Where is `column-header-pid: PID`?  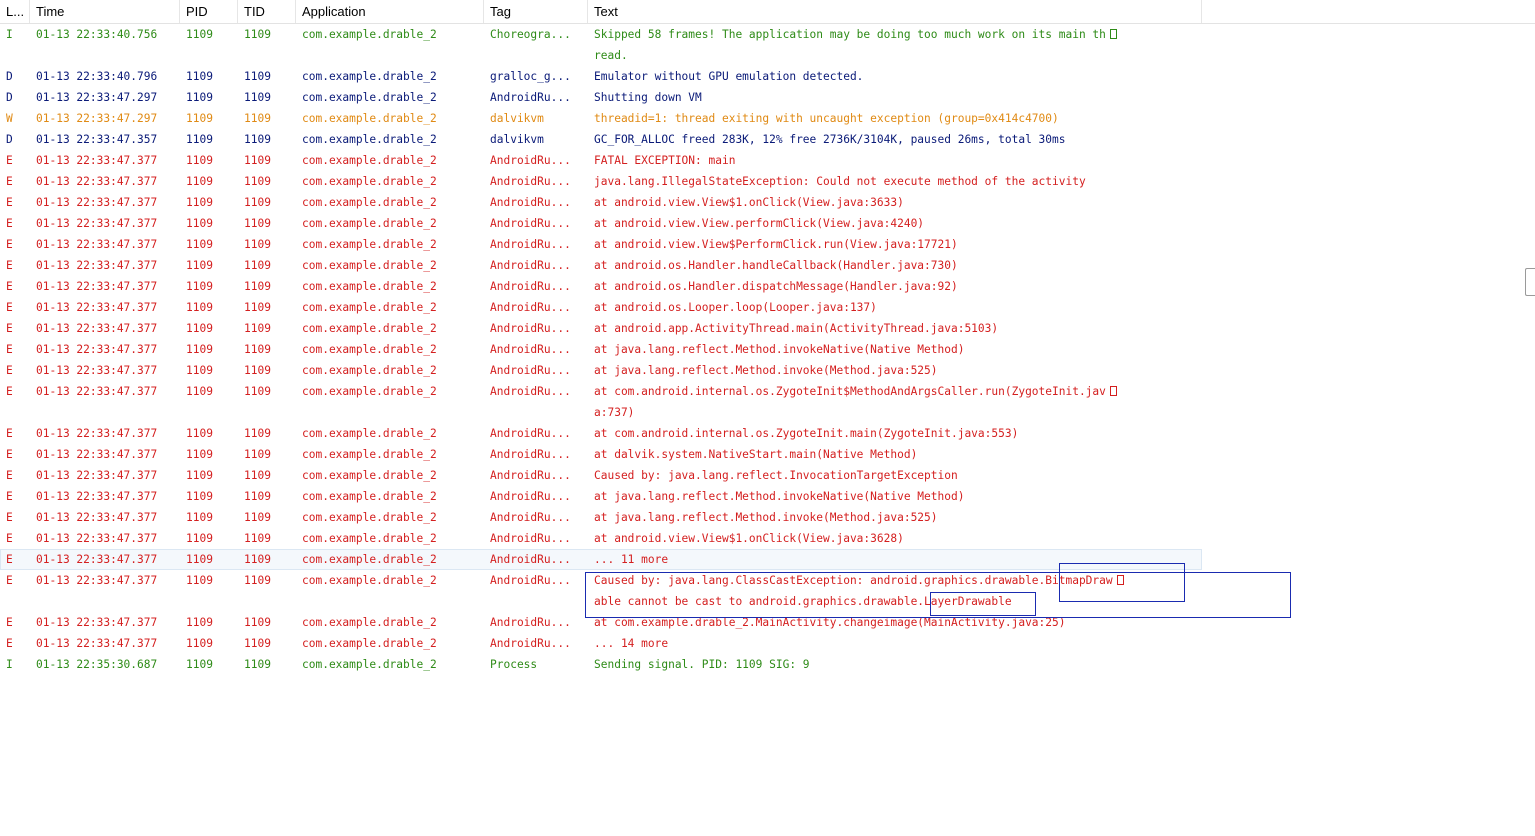
column-header-pid: PID is located at coordinates (209, 11).